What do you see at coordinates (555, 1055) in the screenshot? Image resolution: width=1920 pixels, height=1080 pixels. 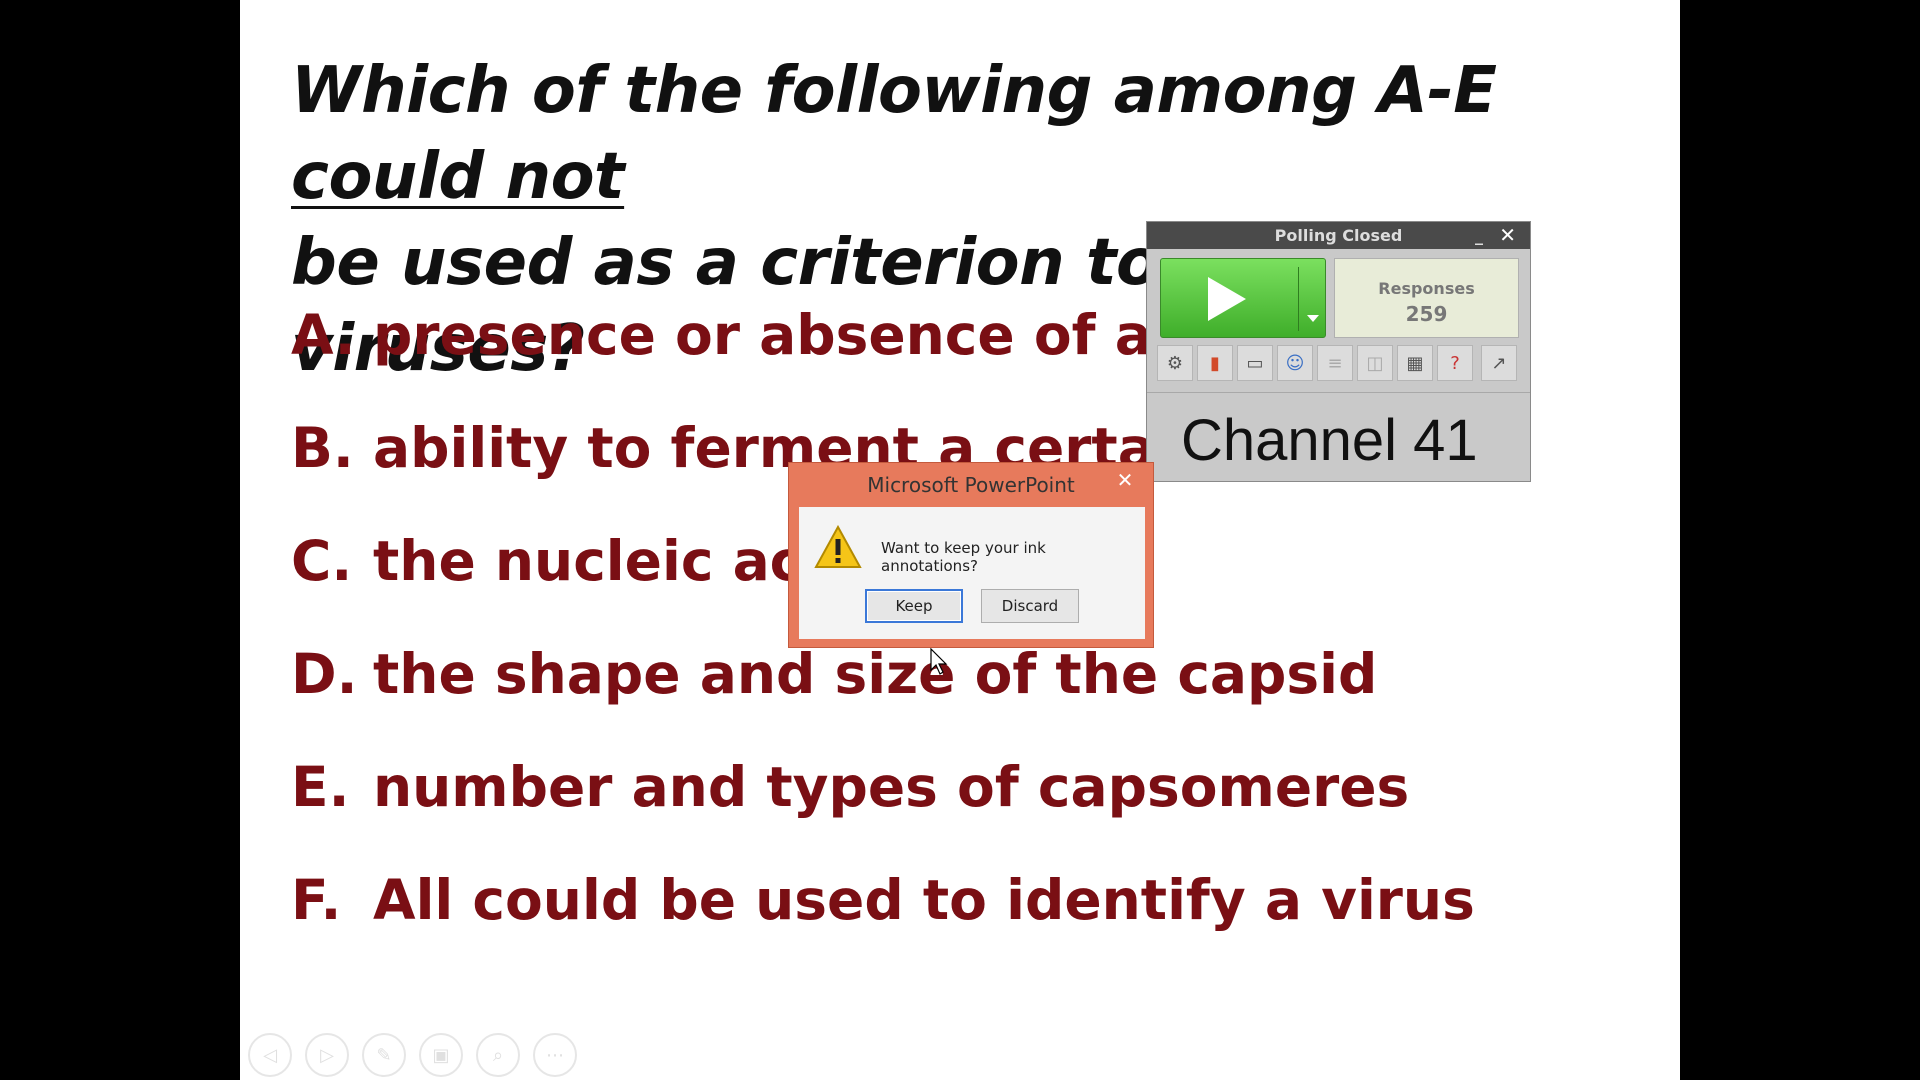 I see `more-icon: ⋯` at bounding box center [555, 1055].